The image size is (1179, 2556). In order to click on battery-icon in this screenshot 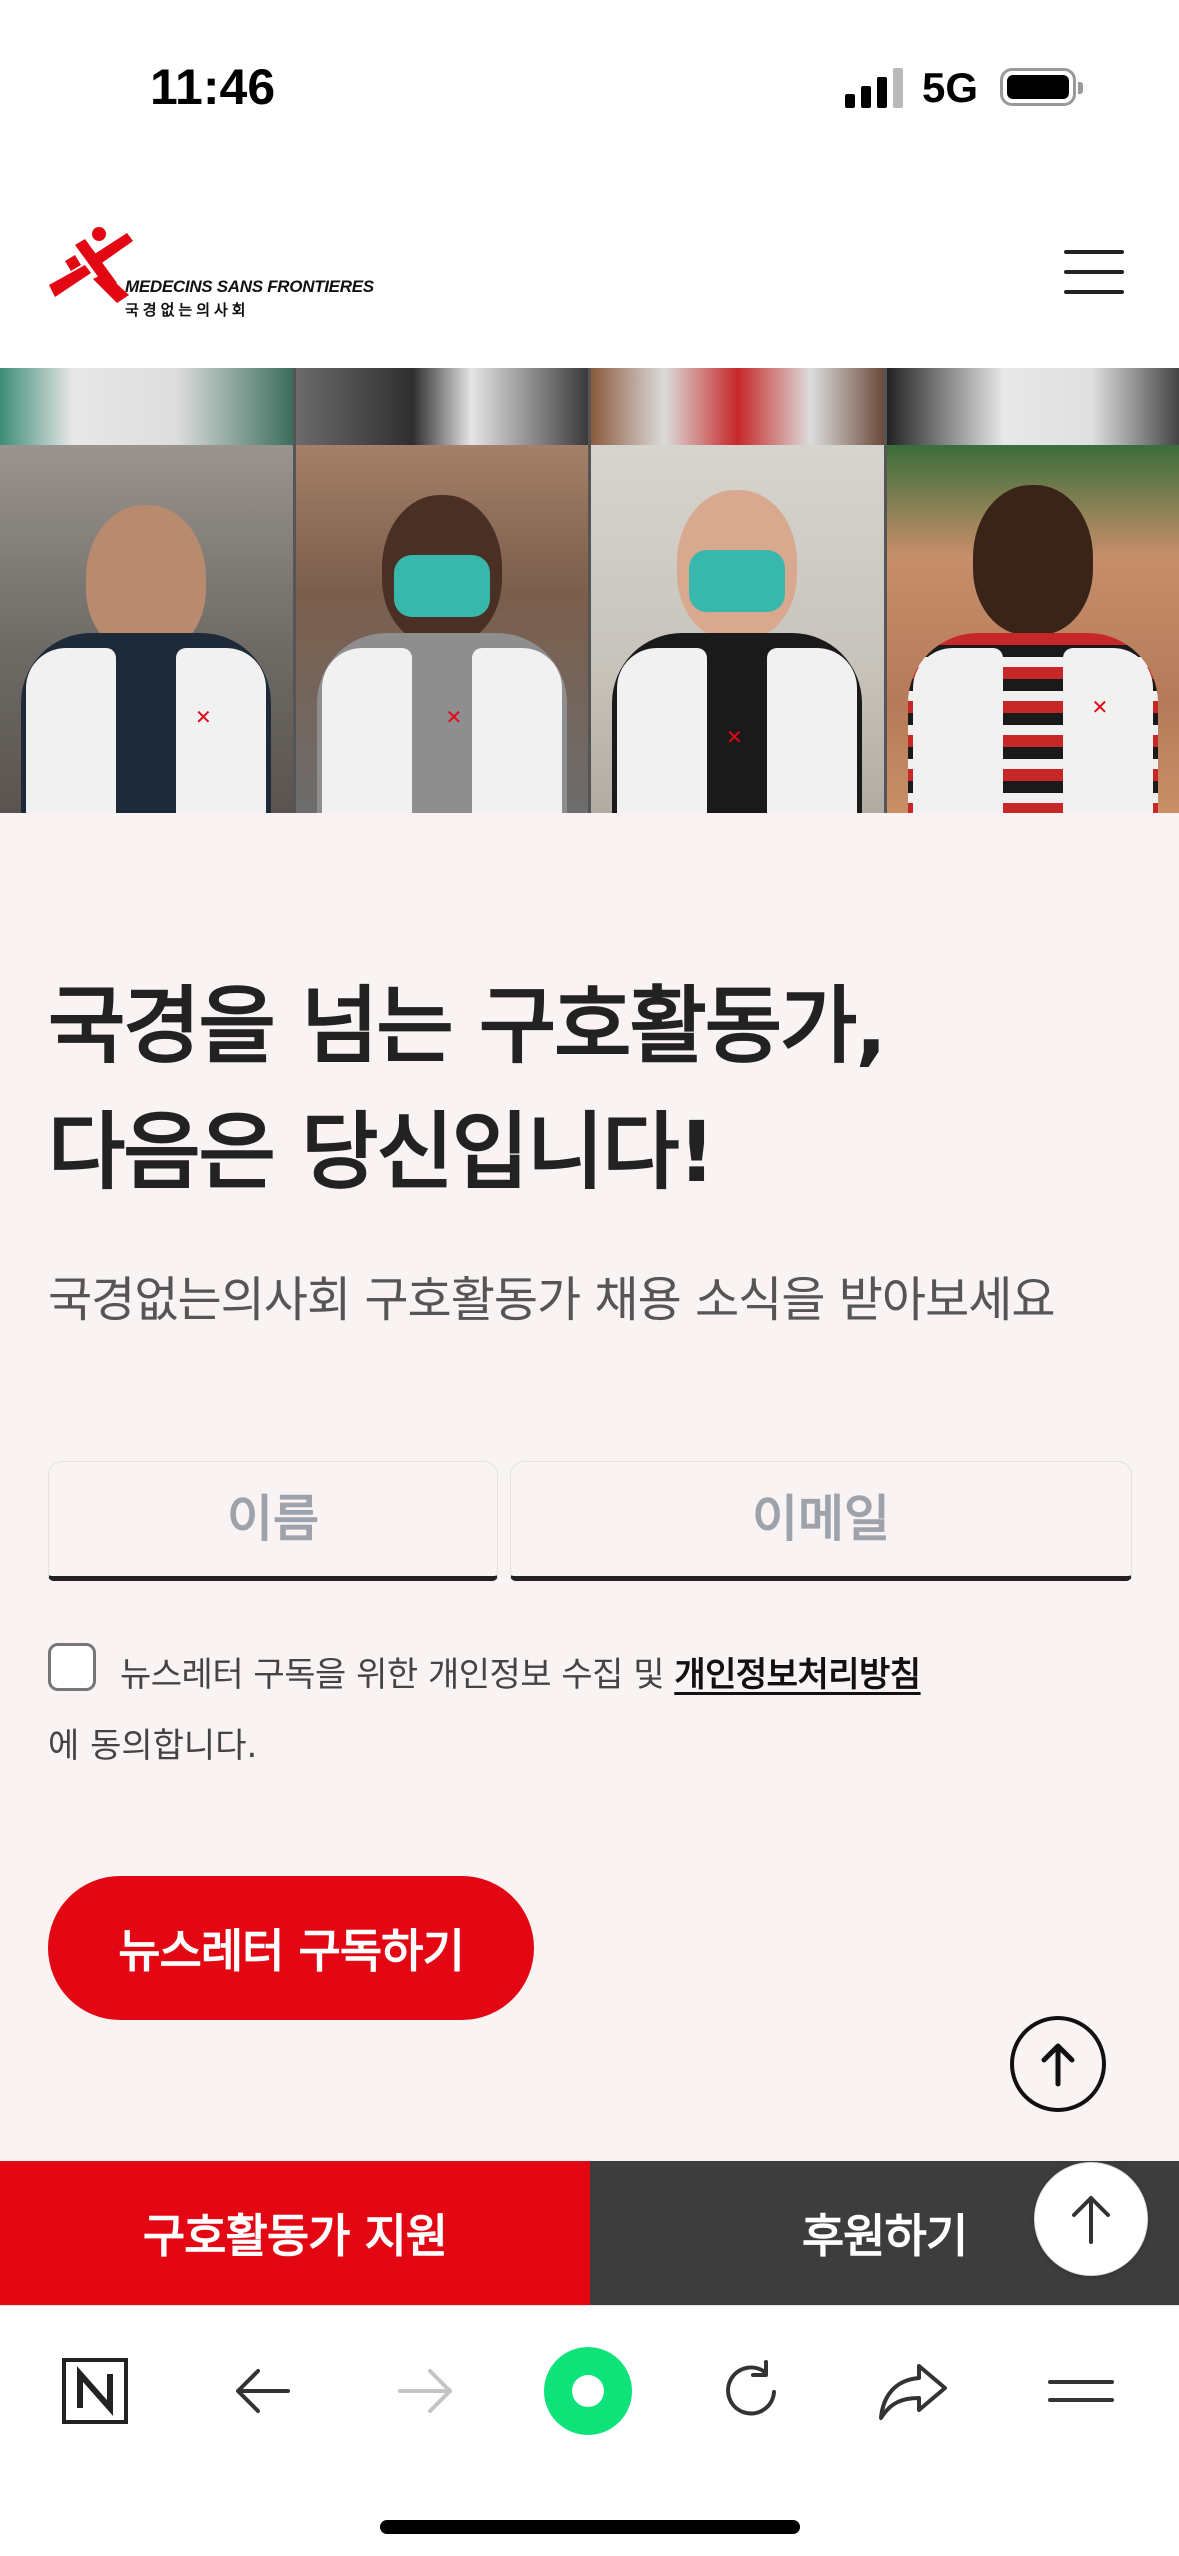, I will do `click(1041, 87)`.